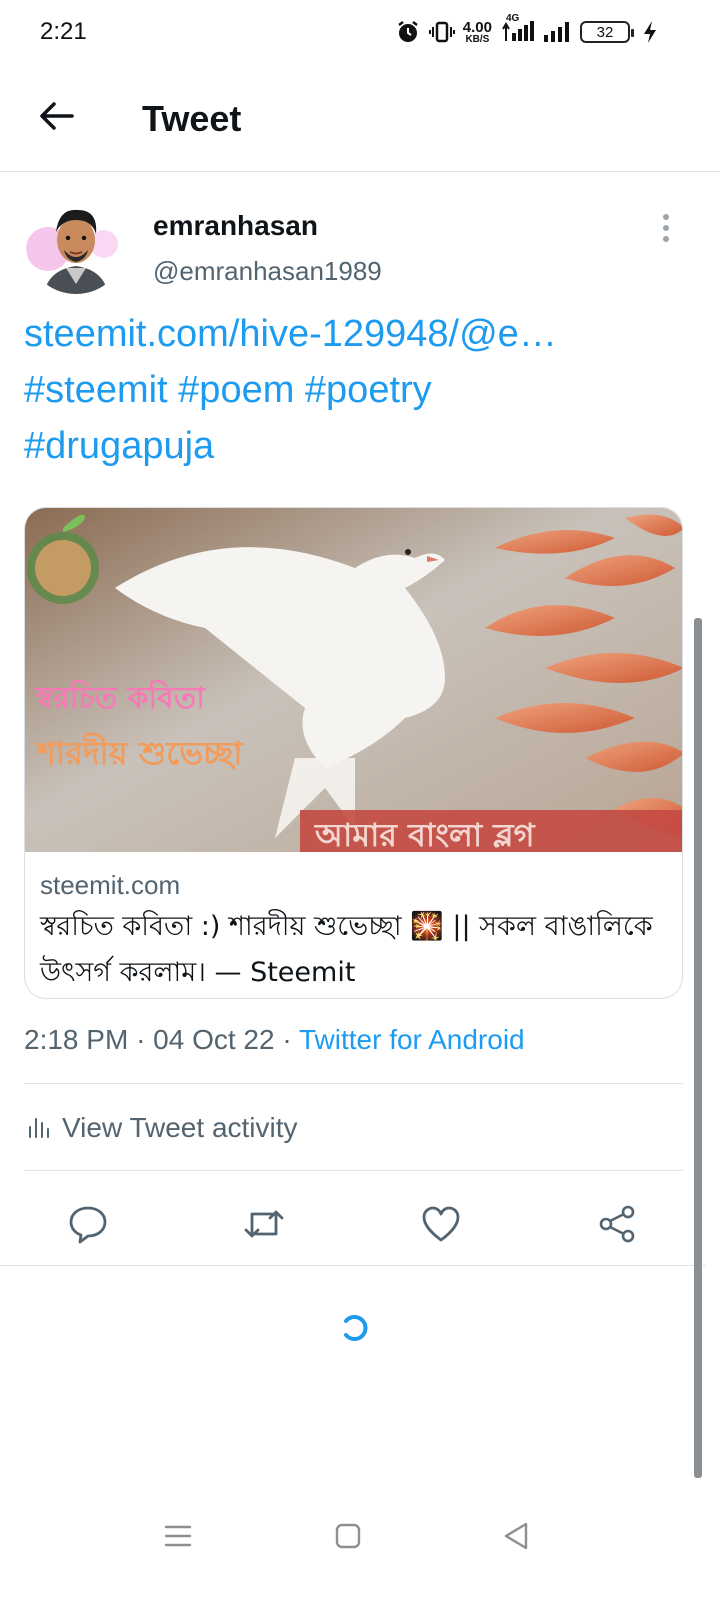 This screenshot has width=720, height=1600. What do you see at coordinates (110, 885) in the screenshot?
I see `card-domain: steemit.com` at bounding box center [110, 885].